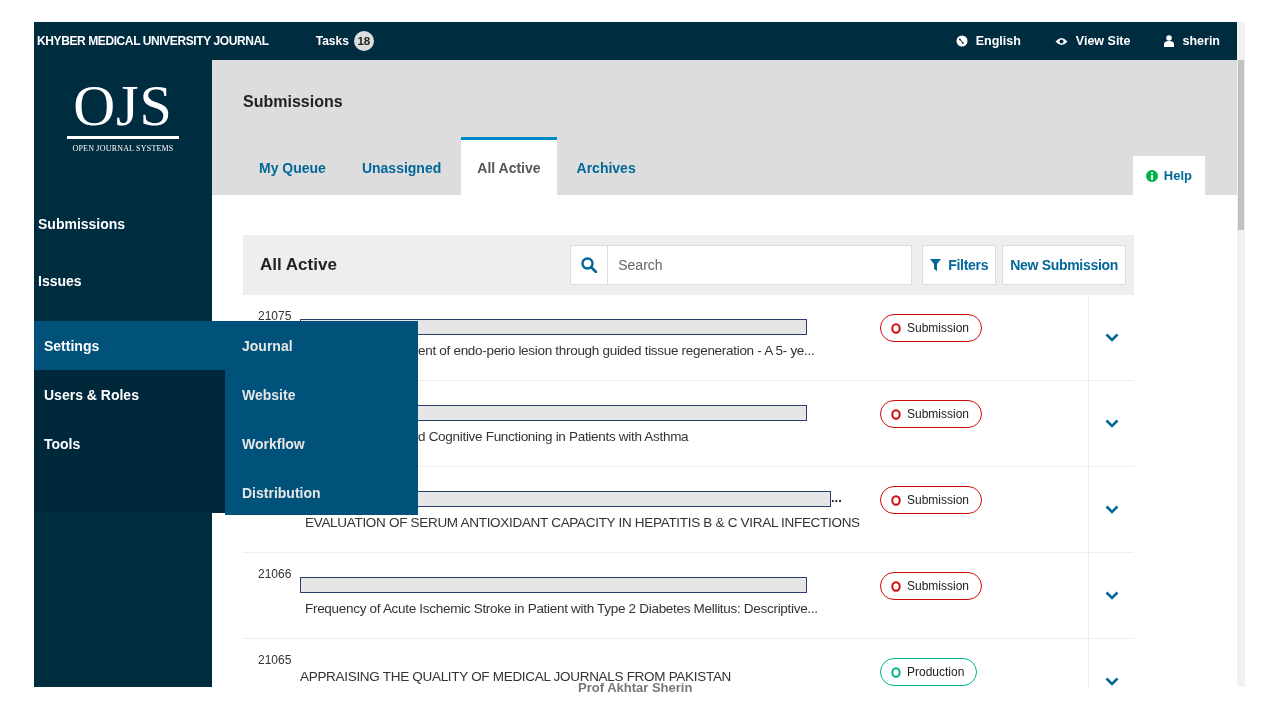 The image size is (1280, 720). Describe the element at coordinates (275, 574) in the screenshot. I see `submission-id: 21066` at that location.